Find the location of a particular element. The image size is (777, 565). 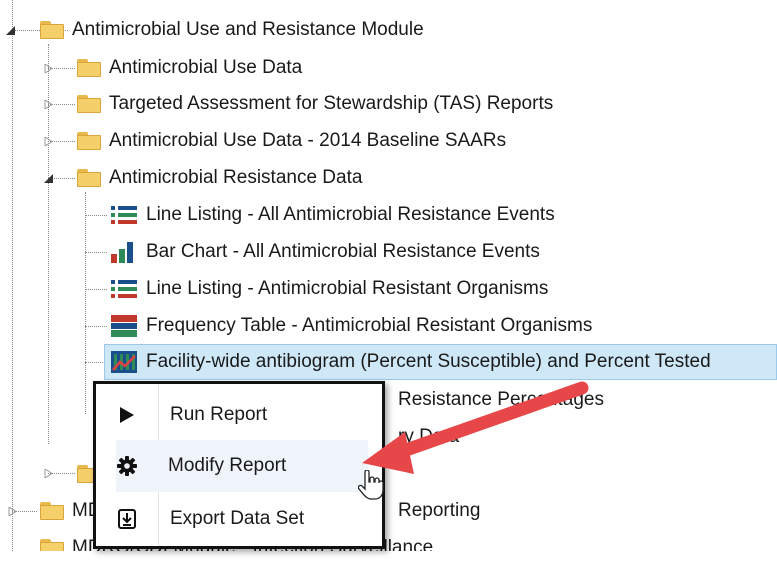

tree-node-partial: Reporting is located at coordinates (439, 511).